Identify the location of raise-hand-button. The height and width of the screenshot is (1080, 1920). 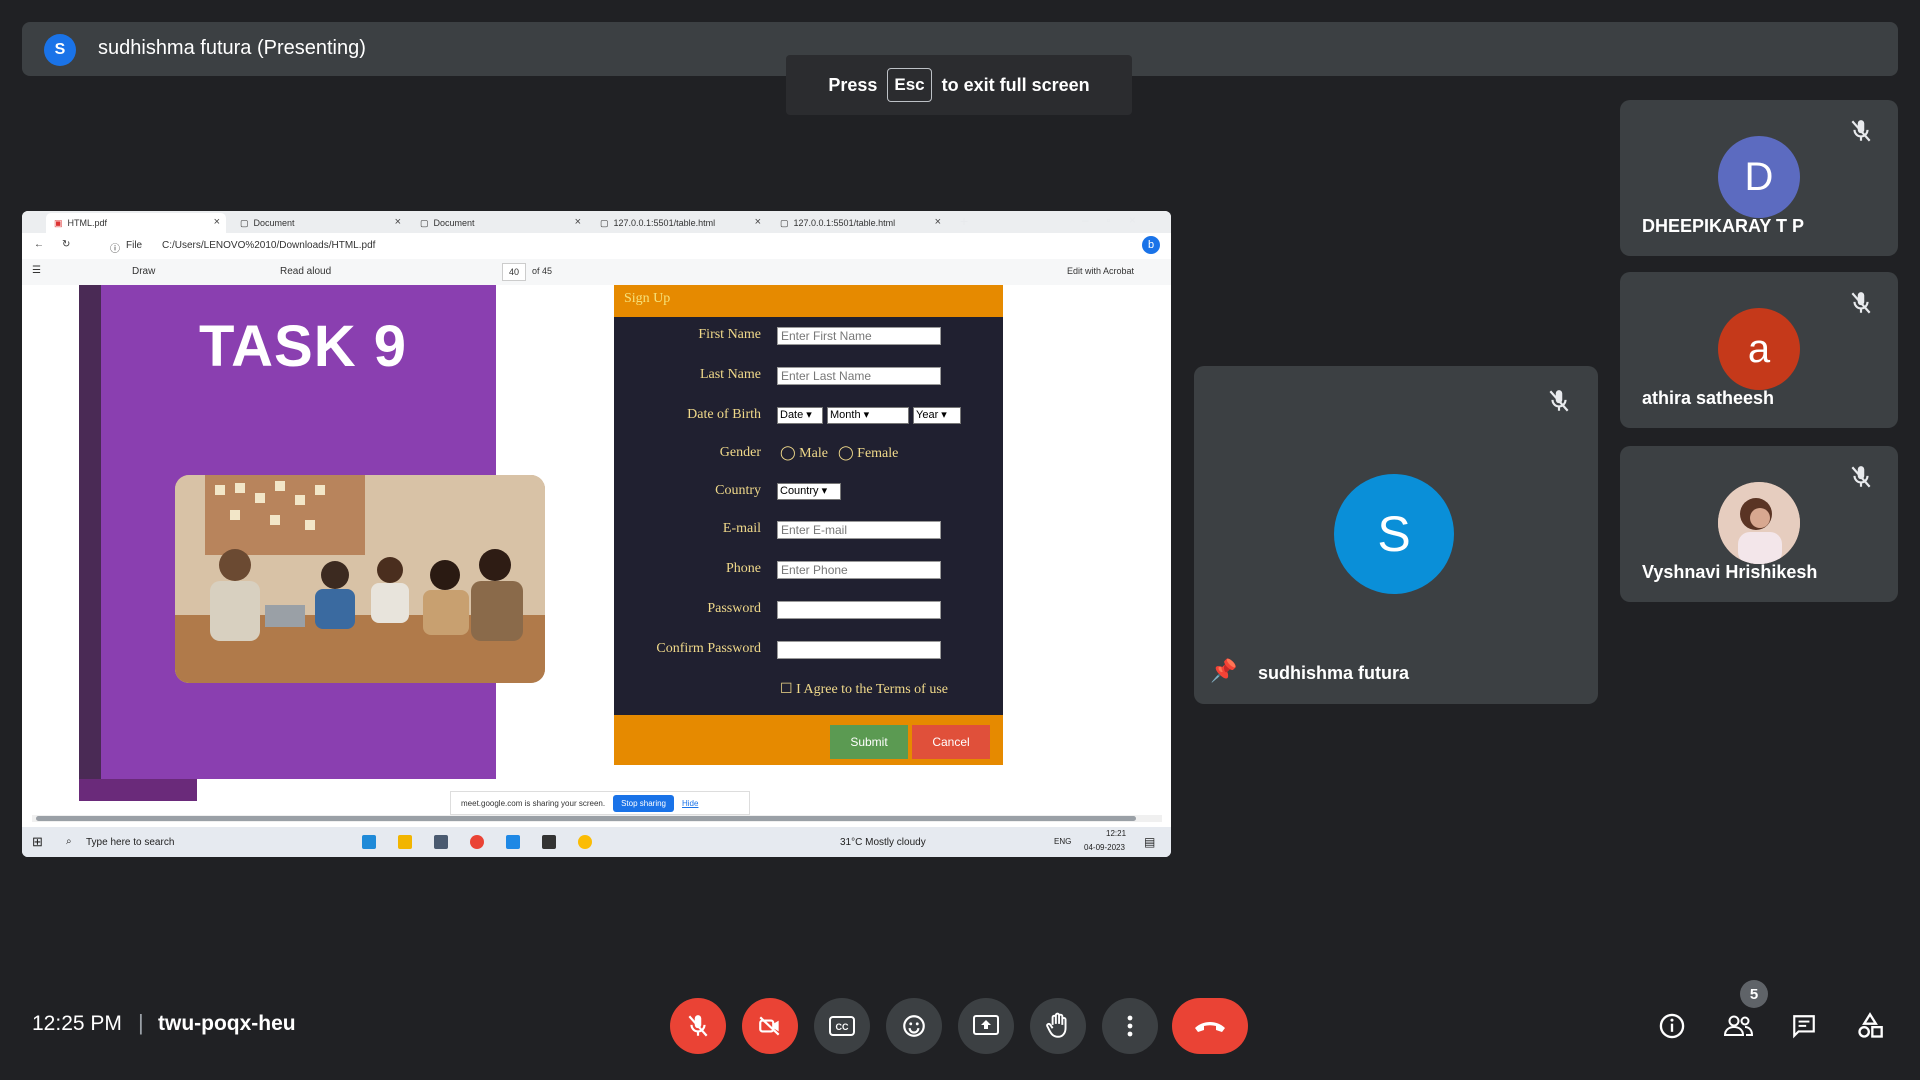
(1058, 1026).